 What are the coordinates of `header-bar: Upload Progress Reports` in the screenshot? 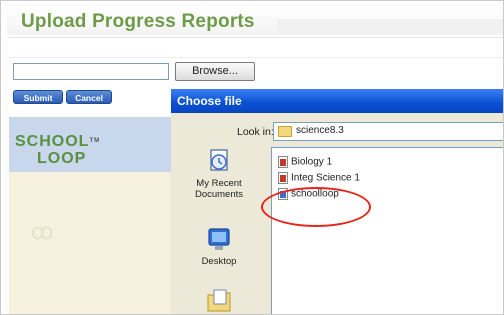 It's located at (255, 20).